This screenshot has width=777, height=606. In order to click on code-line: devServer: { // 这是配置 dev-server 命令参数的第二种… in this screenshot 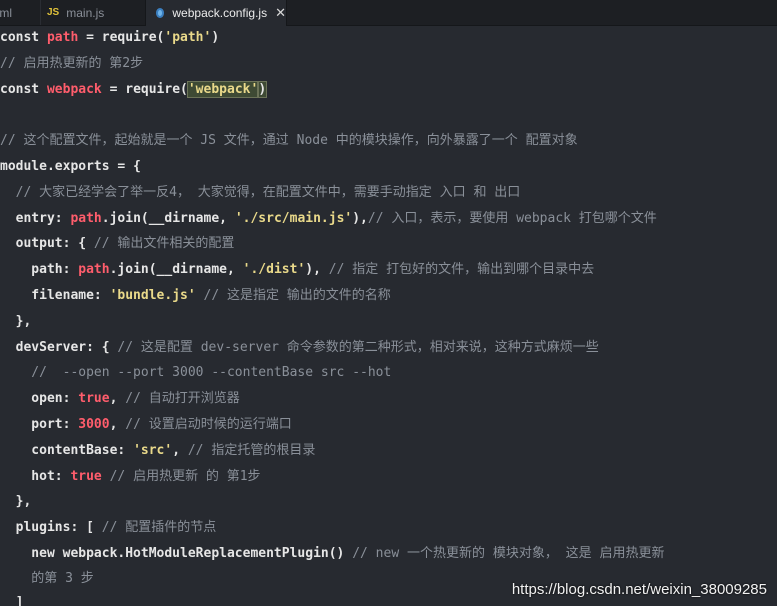, I will do `click(299, 348)`.